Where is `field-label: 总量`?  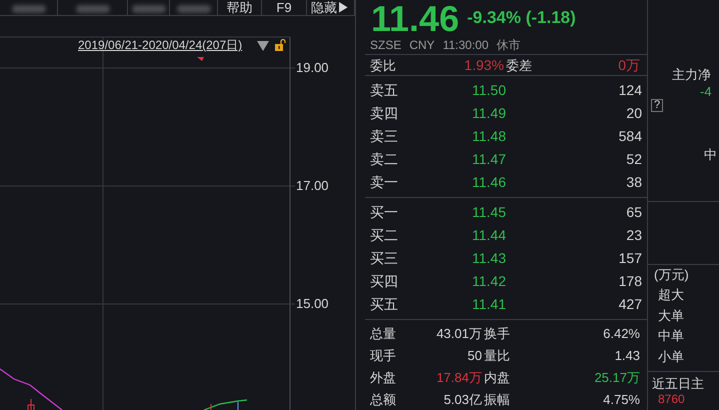
field-label: 总量 is located at coordinates (383, 334).